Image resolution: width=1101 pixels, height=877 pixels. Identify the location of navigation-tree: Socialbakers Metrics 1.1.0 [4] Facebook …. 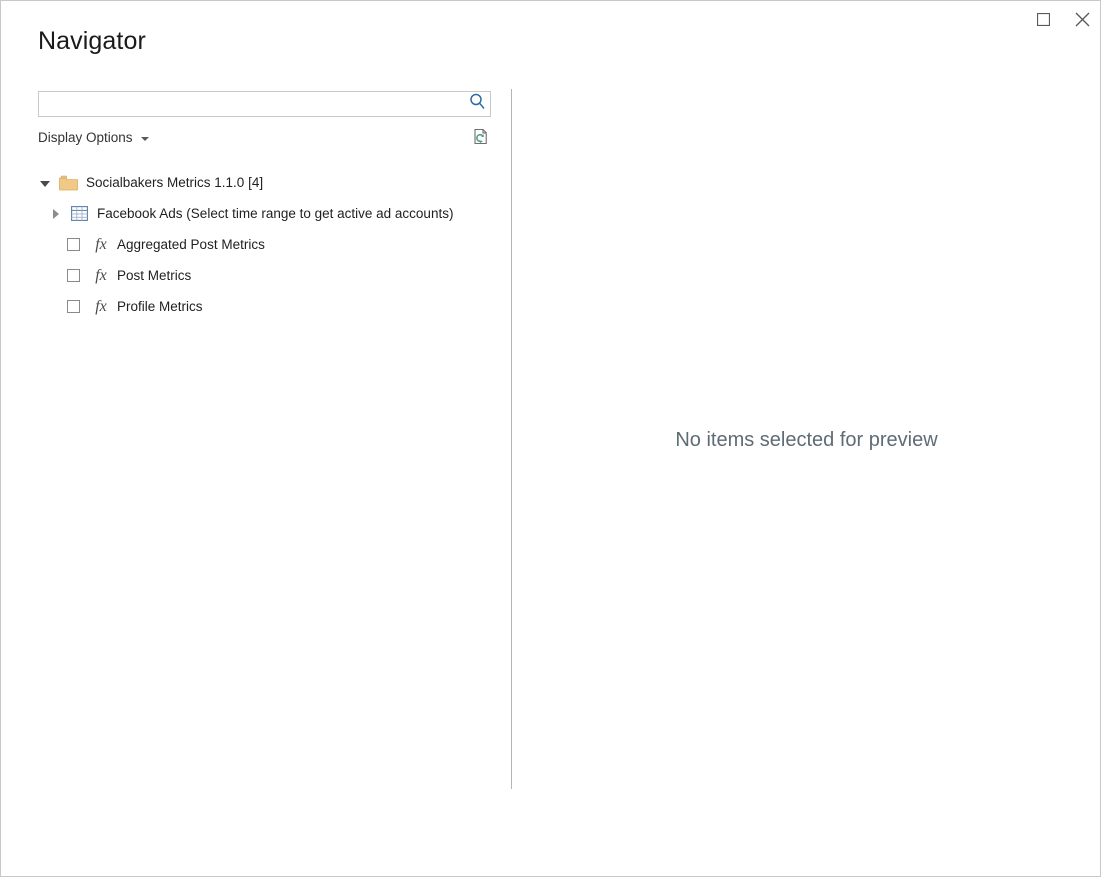
(268, 244).